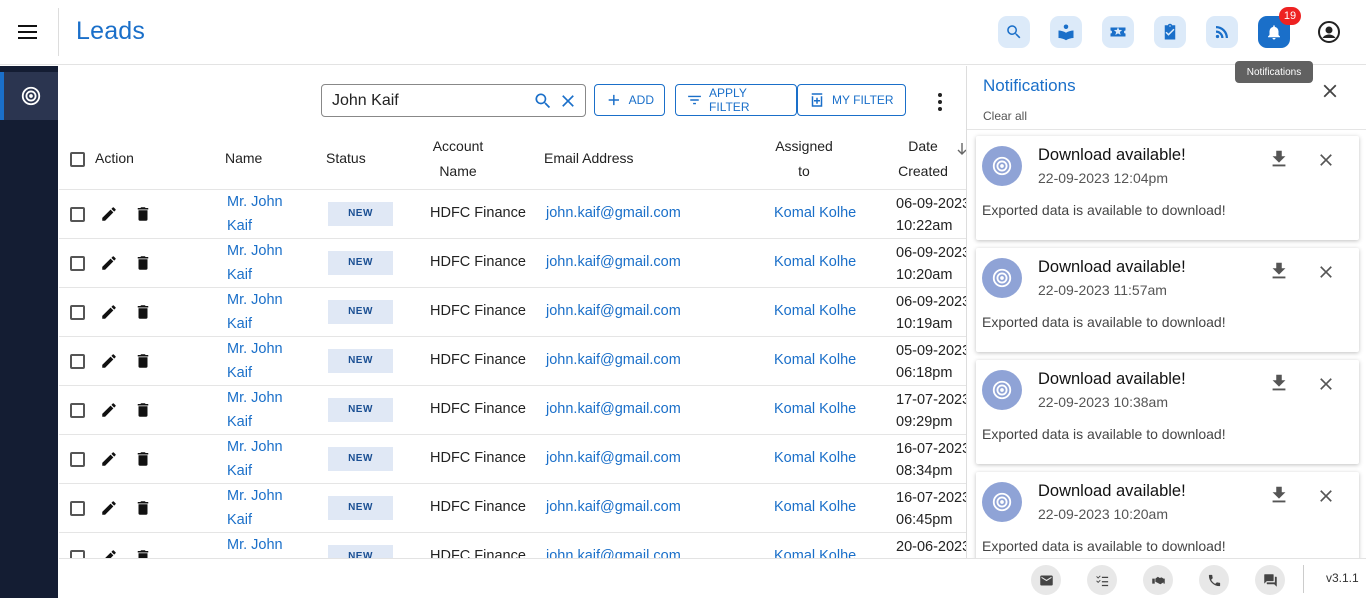  I want to click on handshake-icon, so click(1158, 580).